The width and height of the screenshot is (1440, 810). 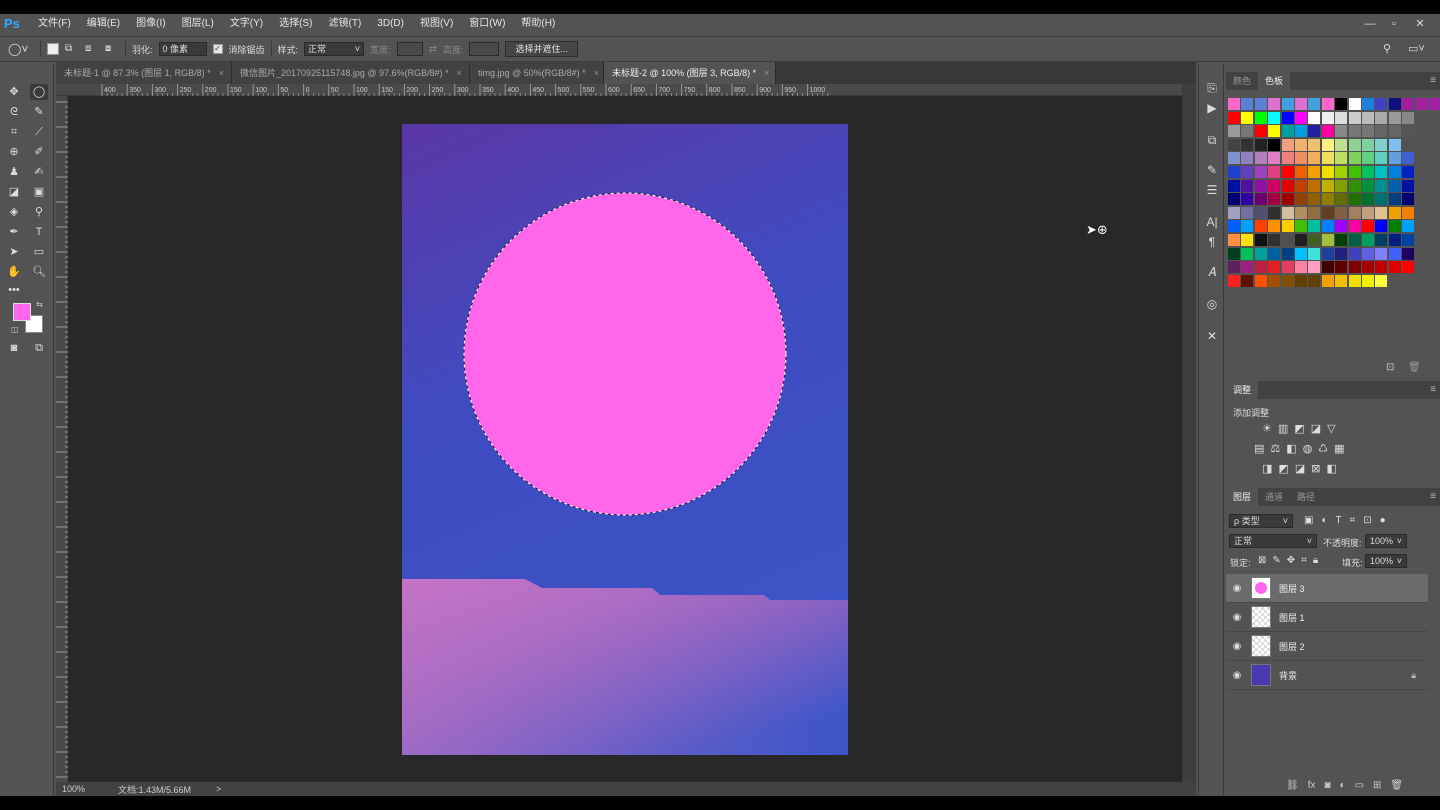 I want to click on rectangle-tool-icon: ▭, so click(x=39, y=252).